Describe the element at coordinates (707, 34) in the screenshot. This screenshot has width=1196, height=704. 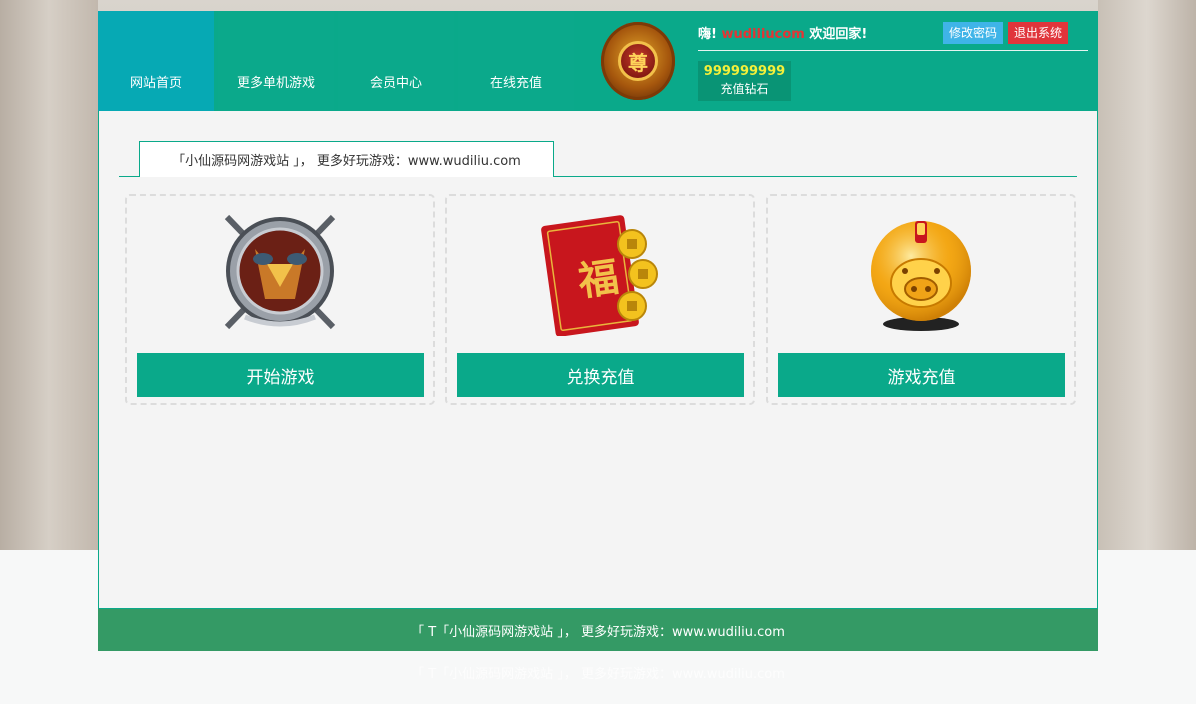
I see `greeting-prefix: 嗨!` at that location.